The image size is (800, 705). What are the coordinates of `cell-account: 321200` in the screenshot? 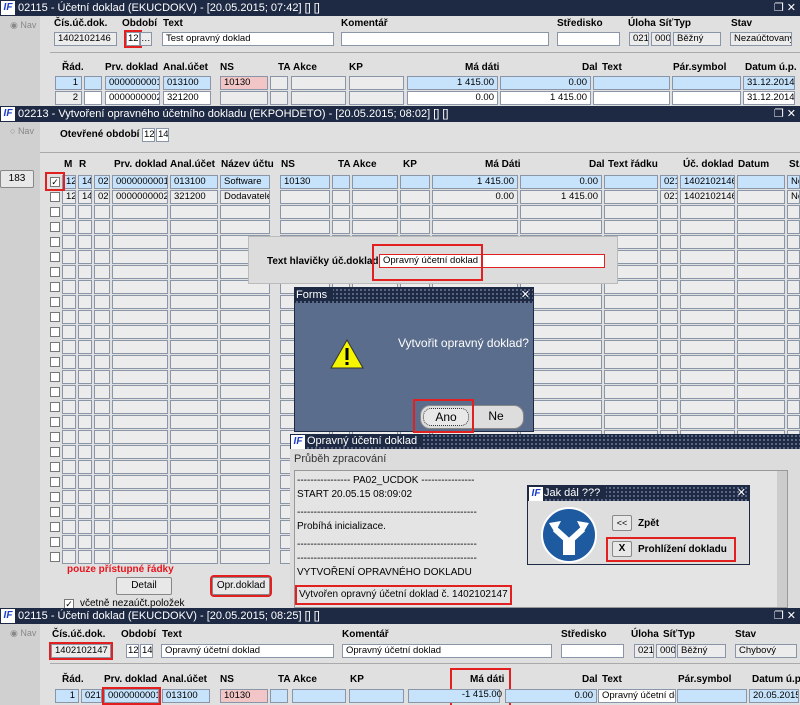 It's located at (187, 98).